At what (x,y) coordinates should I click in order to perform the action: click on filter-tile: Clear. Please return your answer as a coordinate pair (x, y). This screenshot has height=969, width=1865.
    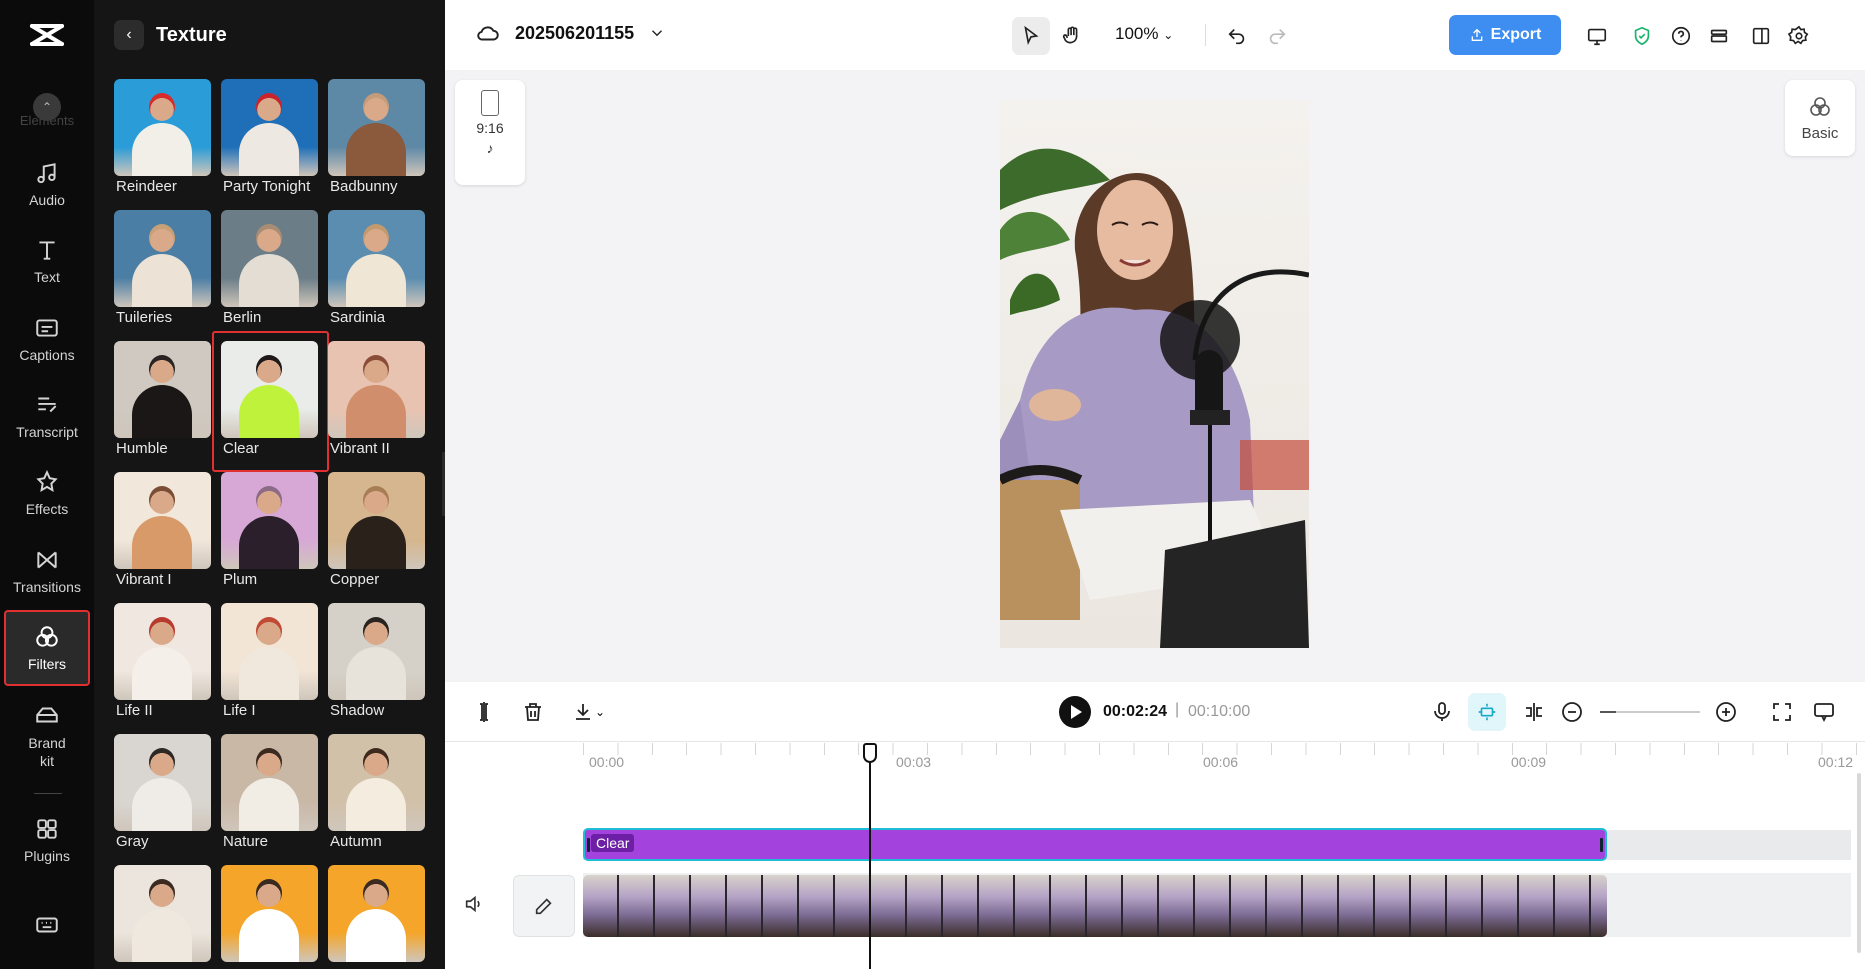
    Looking at the image, I should click on (270, 401).